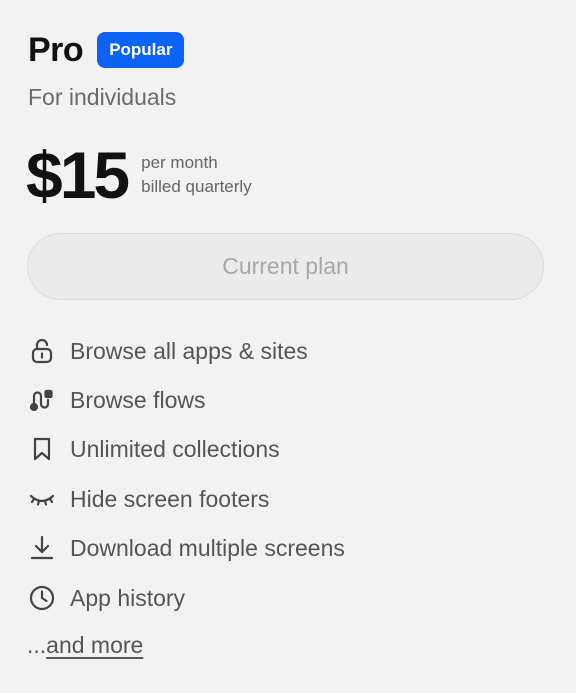 The width and height of the screenshot is (576, 693). Describe the element at coordinates (128, 597) in the screenshot. I see `feature-label: App history` at that location.